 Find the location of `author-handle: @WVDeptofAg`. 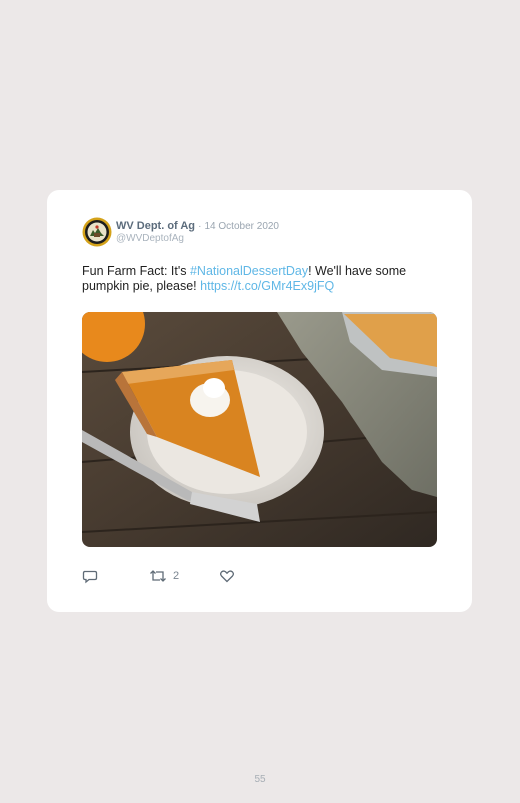

author-handle: @WVDeptofAg is located at coordinates (150, 239).